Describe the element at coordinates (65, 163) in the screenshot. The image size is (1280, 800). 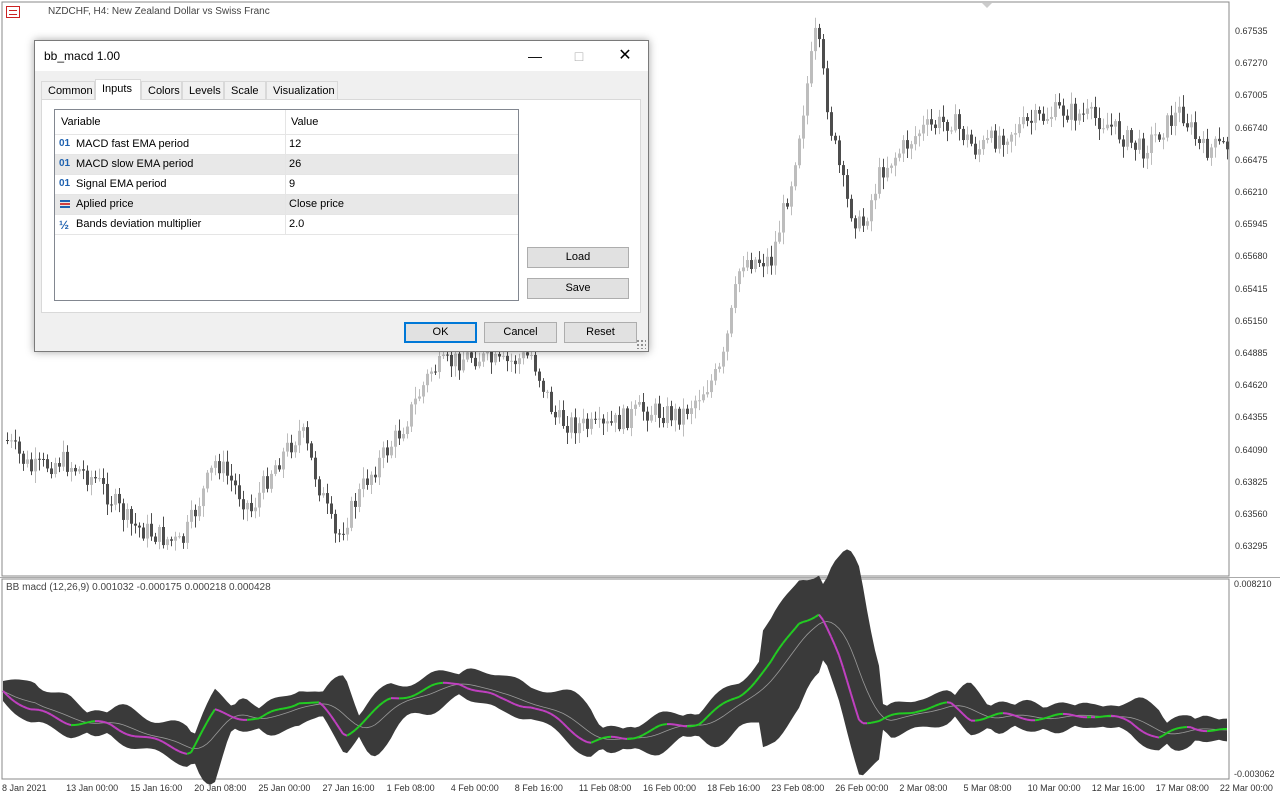
I see `integer-icon: 01` at that location.